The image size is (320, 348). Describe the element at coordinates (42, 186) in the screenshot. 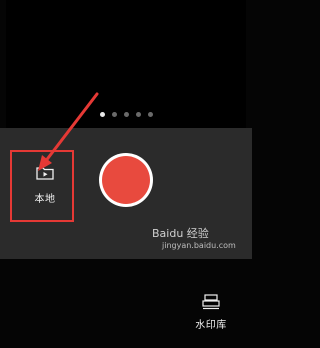

I see `highlight-box` at that location.